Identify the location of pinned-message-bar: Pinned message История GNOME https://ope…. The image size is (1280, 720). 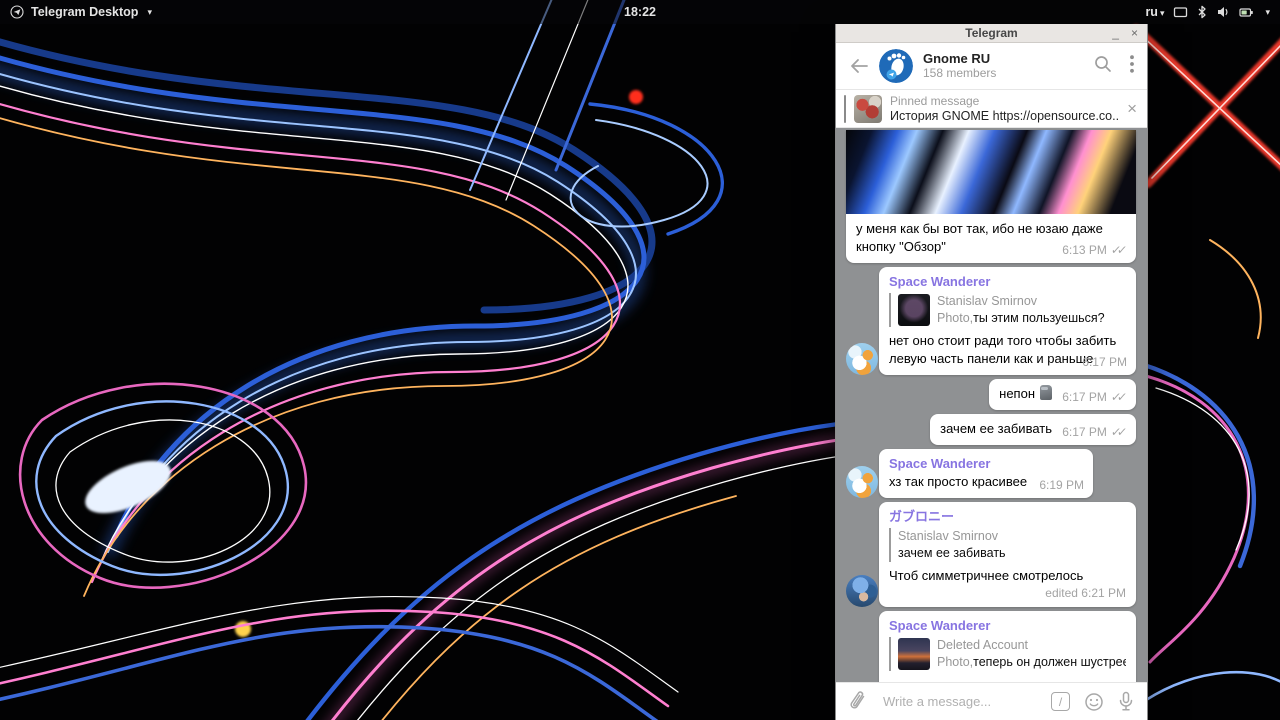
(991, 109).